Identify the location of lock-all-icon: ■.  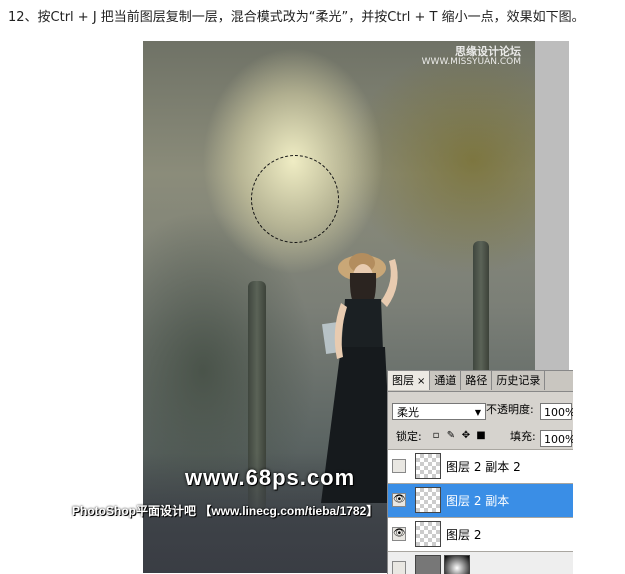
(481, 436).